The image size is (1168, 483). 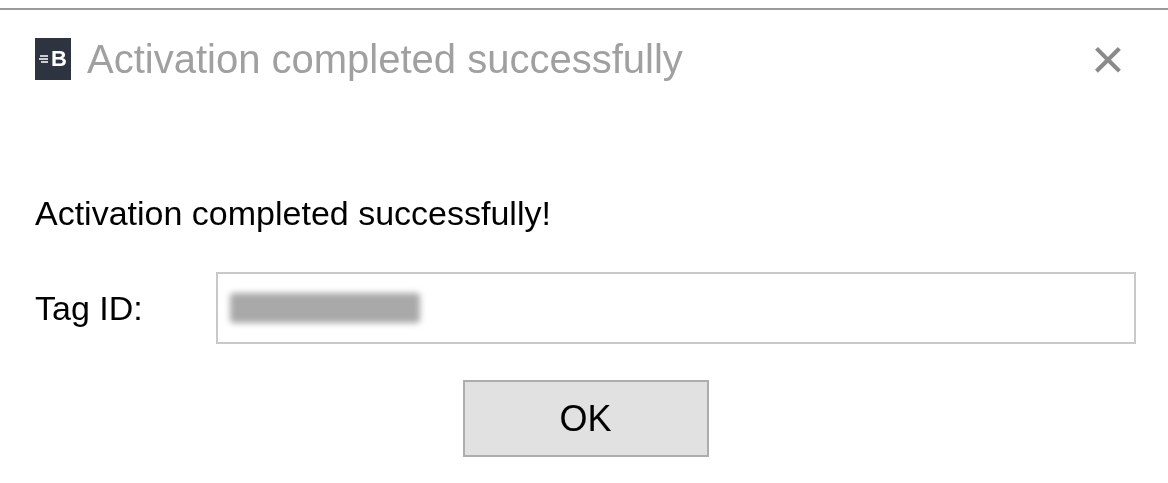 What do you see at coordinates (385, 59) in the screenshot?
I see `window-title: Activation completed successfully` at bounding box center [385, 59].